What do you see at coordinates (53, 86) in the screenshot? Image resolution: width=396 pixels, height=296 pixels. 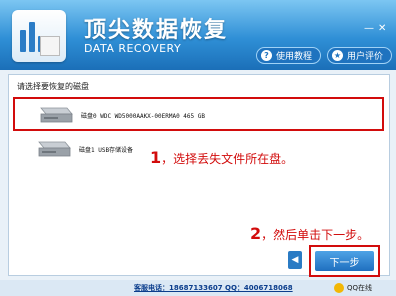 I see `disk-prompt: 请选择要恢复的磁盘` at bounding box center [53, 86].